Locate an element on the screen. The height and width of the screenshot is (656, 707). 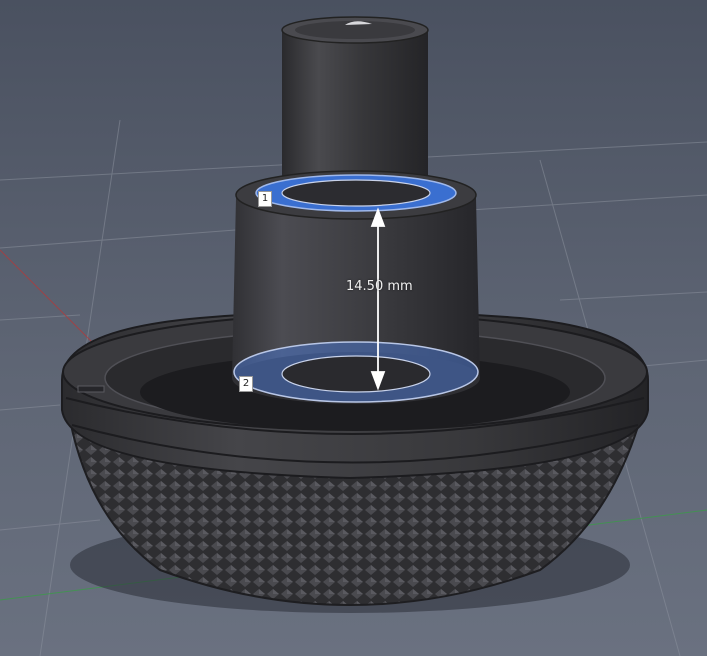
measure-point-1-badge: 1 is located at coordinates (265, 199).